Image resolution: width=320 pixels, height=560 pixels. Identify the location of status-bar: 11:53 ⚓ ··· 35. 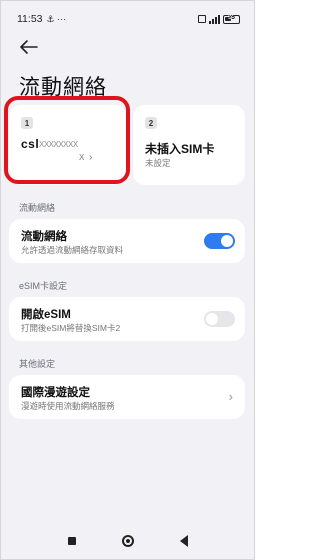
(128, 19).